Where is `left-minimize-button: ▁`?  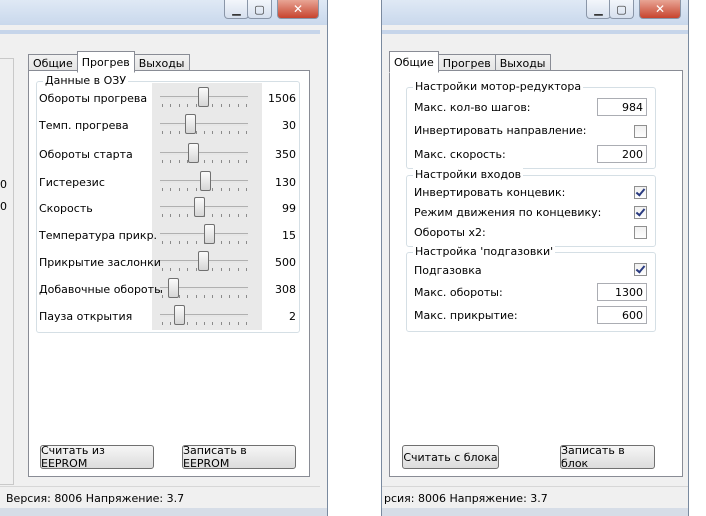
left-minimize-button: ▁ is located at coordinates (236, 9).